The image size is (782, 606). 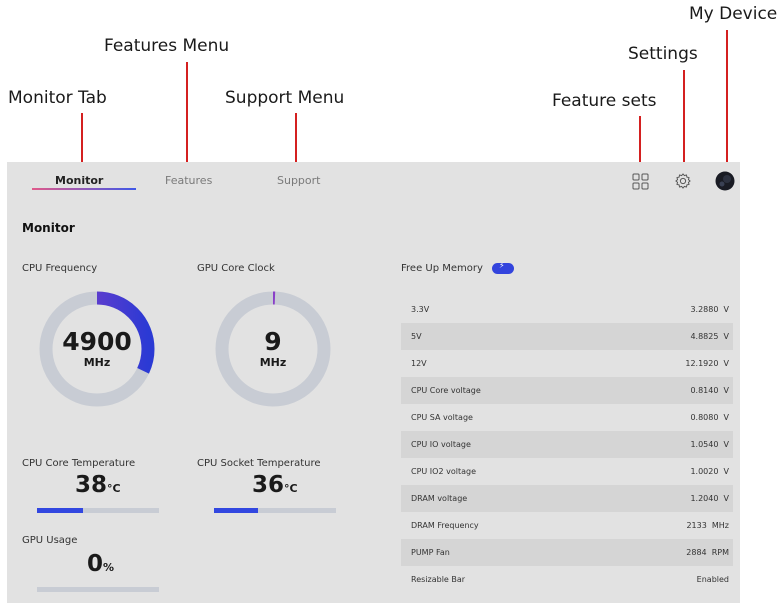 What do you see at coordinates (60, 268) in the screenshot?
I see `cpu-frequency-label: CPU Frequency` at bounding box center [60, 268].